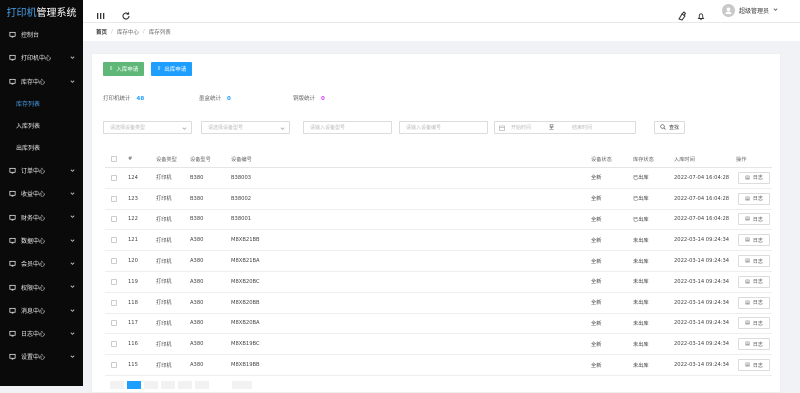 Image resolution: width=800 pixels, height=393 pixels. What do you see at coordinates (133, 219) in the screenshot?
I see `cell-index: 122` at bounding box center [133, 219].